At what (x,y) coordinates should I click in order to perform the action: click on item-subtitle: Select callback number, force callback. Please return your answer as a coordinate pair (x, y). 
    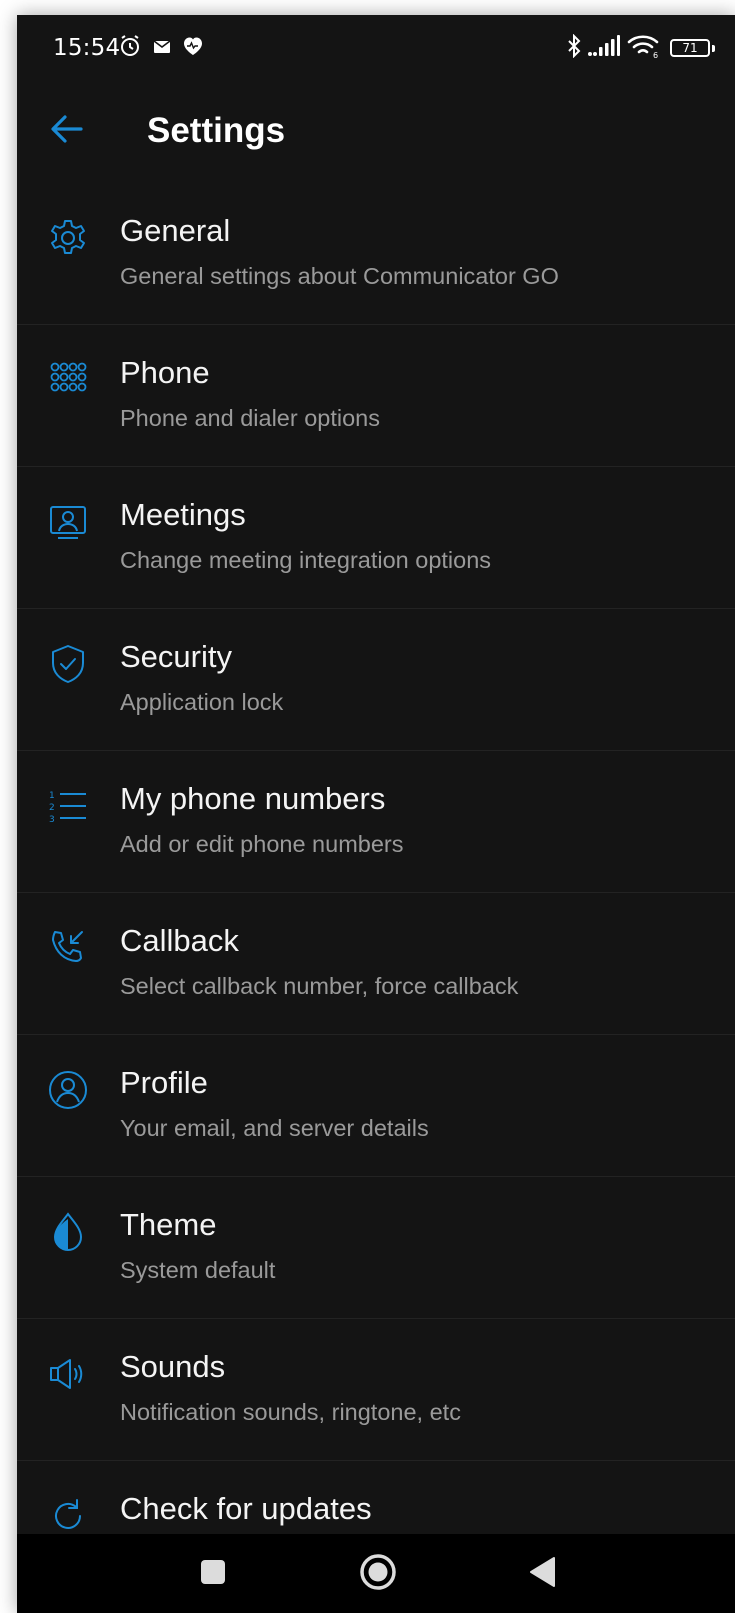
    Looking at the image, I should click on (319, 986).